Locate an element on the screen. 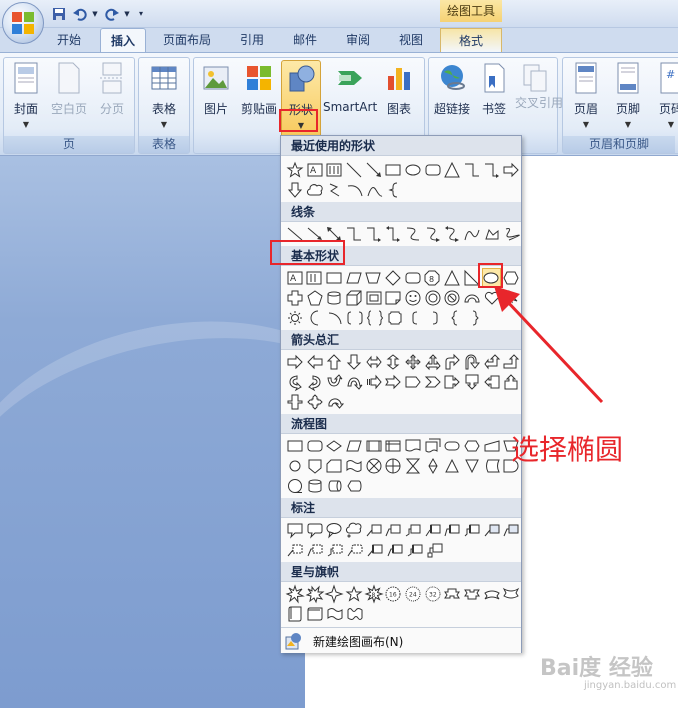  elbow-connector-shape-icon is located at coordinates (472, 170).